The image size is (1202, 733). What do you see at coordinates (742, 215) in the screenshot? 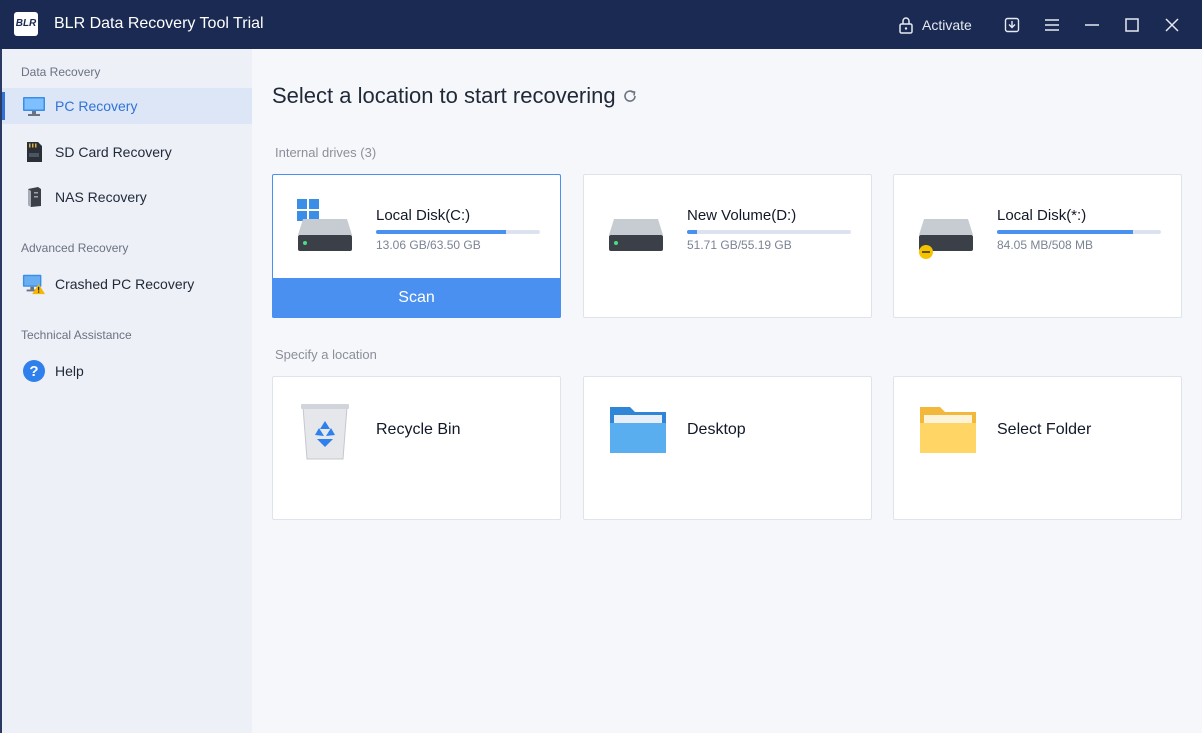
I see `drive-name: New Volume(D:)` at bounding box center [742, 215].